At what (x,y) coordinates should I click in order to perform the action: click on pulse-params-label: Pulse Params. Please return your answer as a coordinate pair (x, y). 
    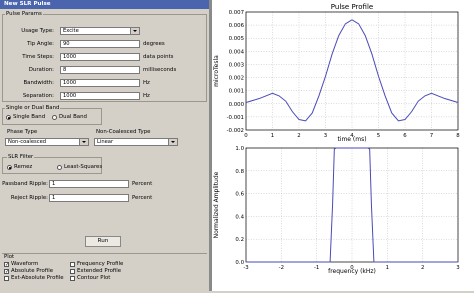
    Looking at the image, I should click on (24, 14).